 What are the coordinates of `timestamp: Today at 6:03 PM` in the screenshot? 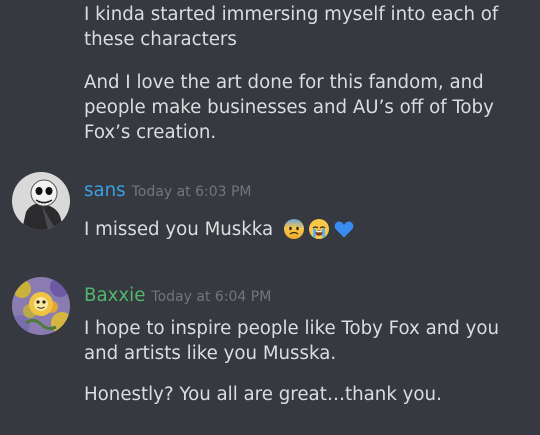 It's located at (191, 192).